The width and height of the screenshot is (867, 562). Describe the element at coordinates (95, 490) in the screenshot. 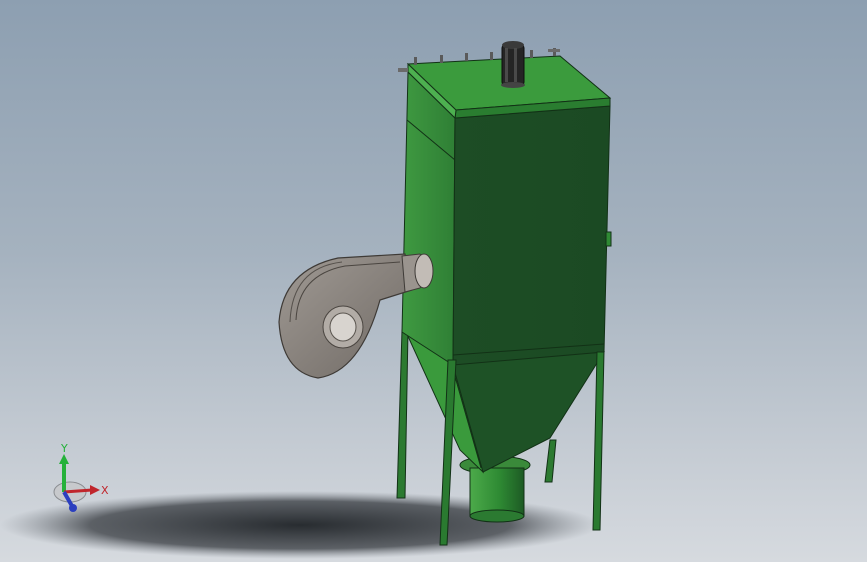

I see `x-axis-arrow` at that location.